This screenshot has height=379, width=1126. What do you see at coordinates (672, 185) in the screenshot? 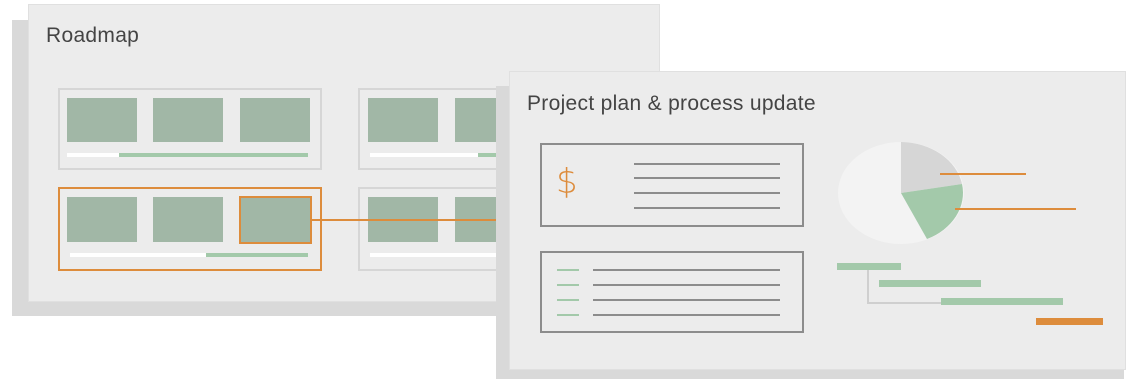
I see `budget-document` at bounding box center [672, 185].